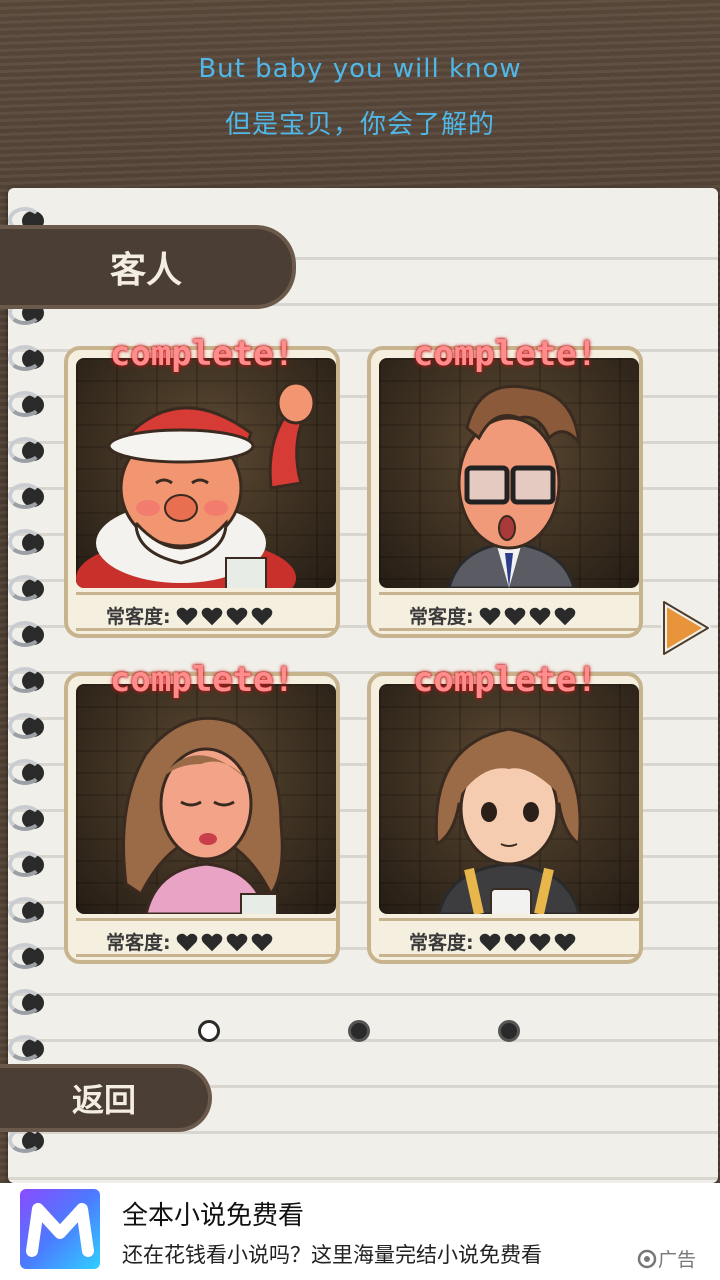 Image resolution: width=720 pixels, height=1280 pixels. I want to click on subtitle-english: But baby you will know, so click(360, 69).